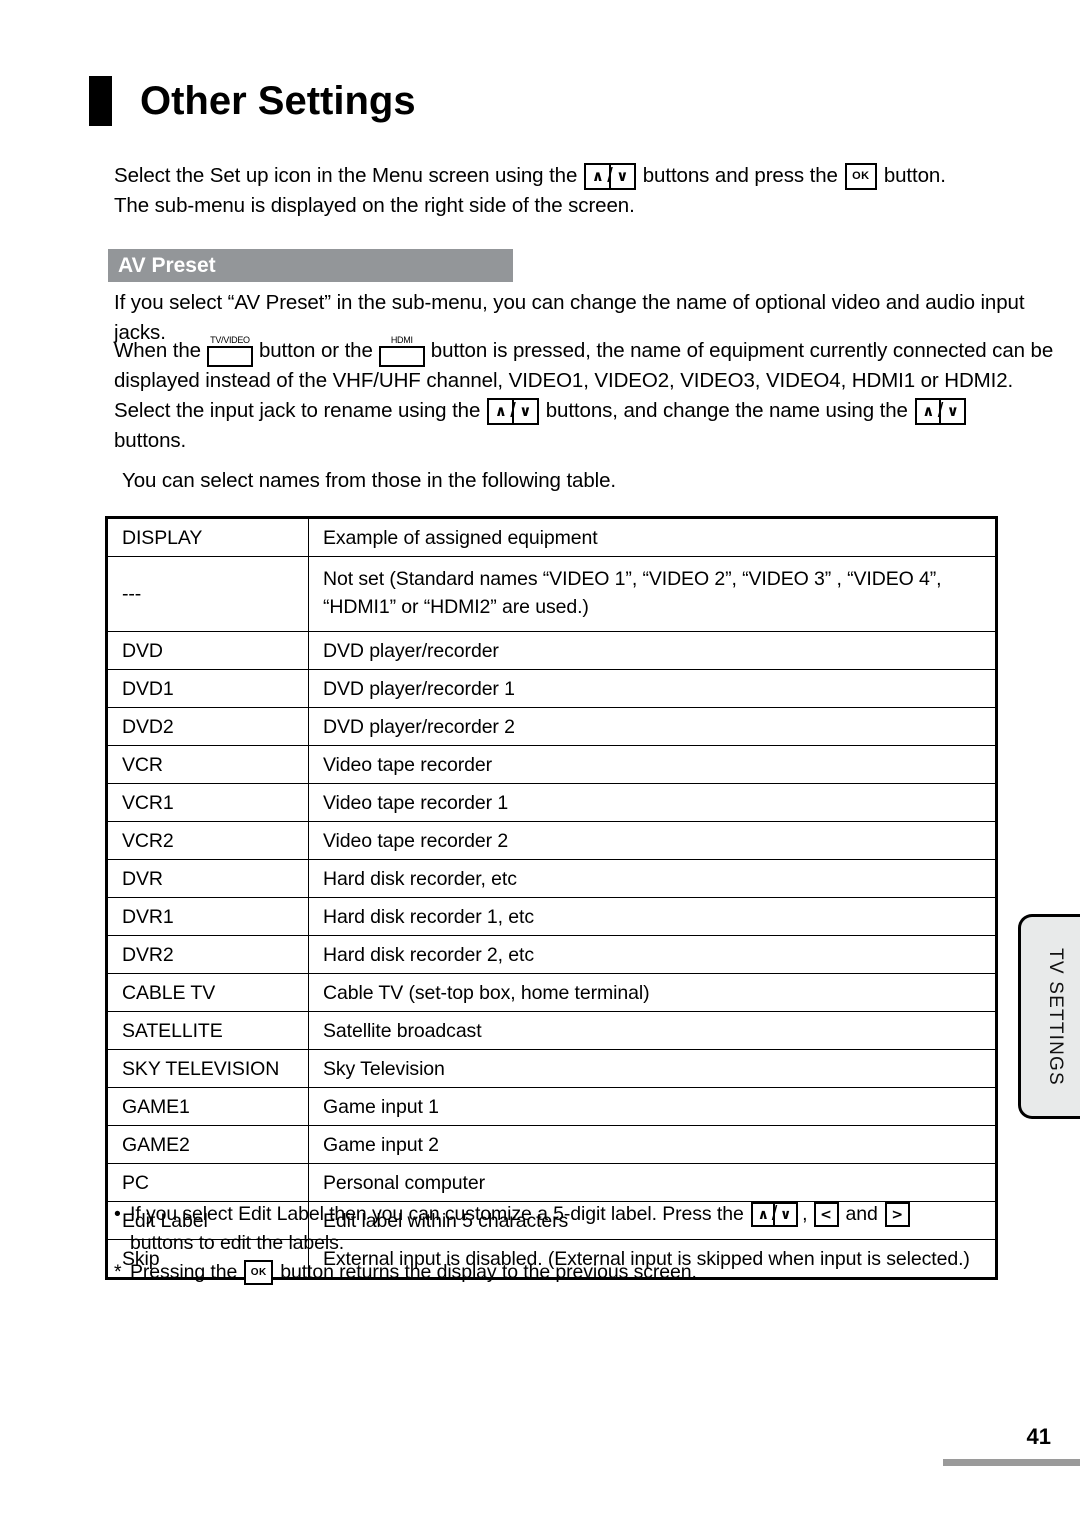 The image size is (1080, 1527). I want to click on hdmi-button-icon: HDMI, so click(401, 351).